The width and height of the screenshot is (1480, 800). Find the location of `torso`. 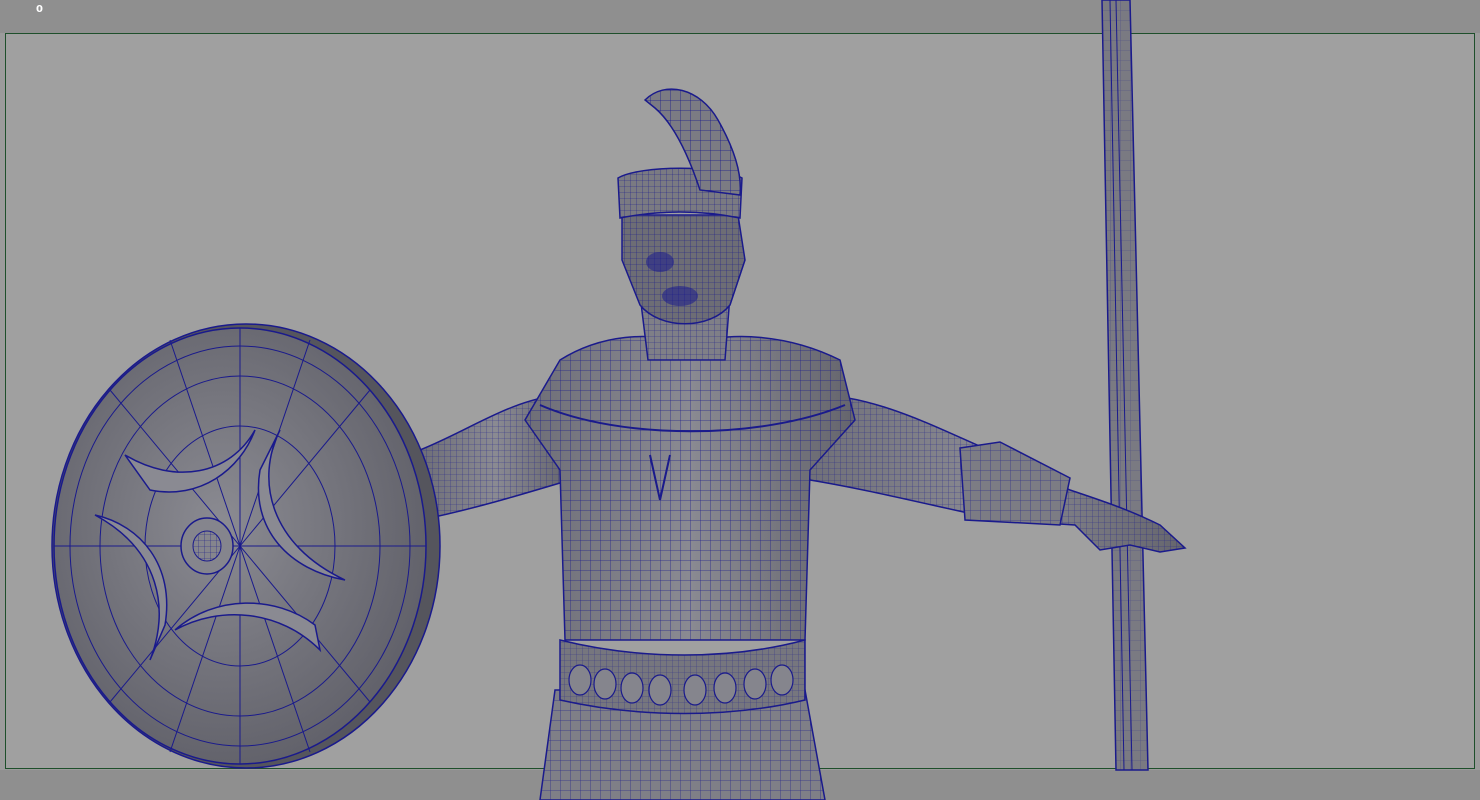

torso is located at coordinates (690, 488).